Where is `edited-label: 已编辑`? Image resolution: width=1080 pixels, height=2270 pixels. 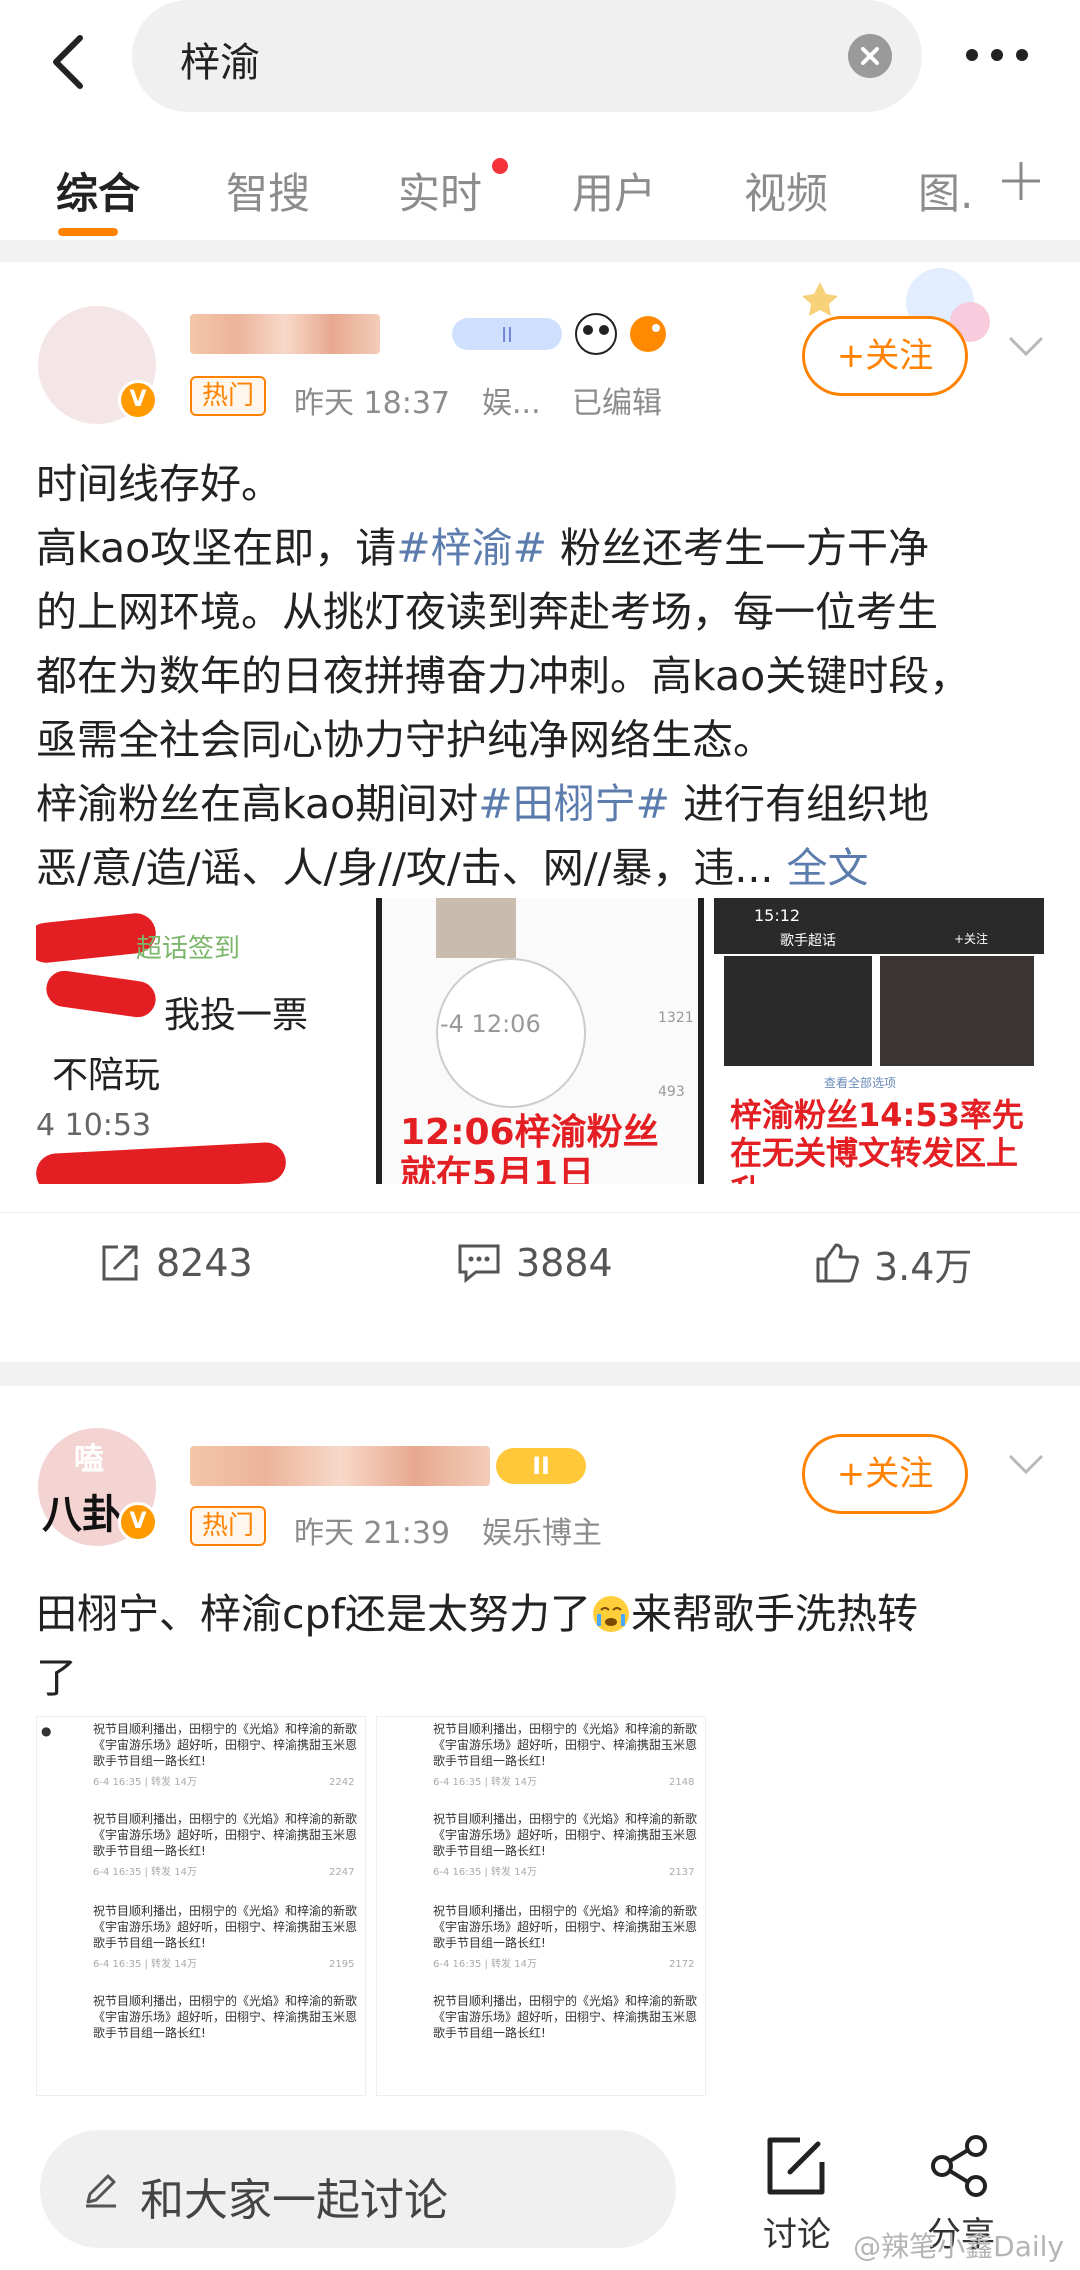 edited-label: 已编辑 is located at coordinates (617, 403).